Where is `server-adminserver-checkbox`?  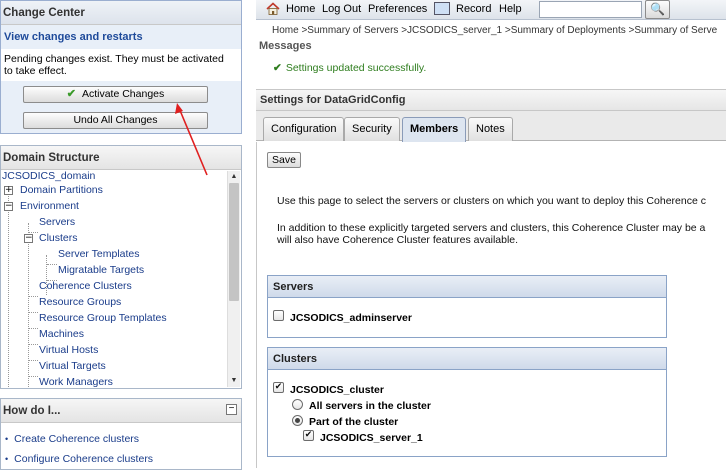
server-adminserver-checkbox is located at coordinates (278, 315).